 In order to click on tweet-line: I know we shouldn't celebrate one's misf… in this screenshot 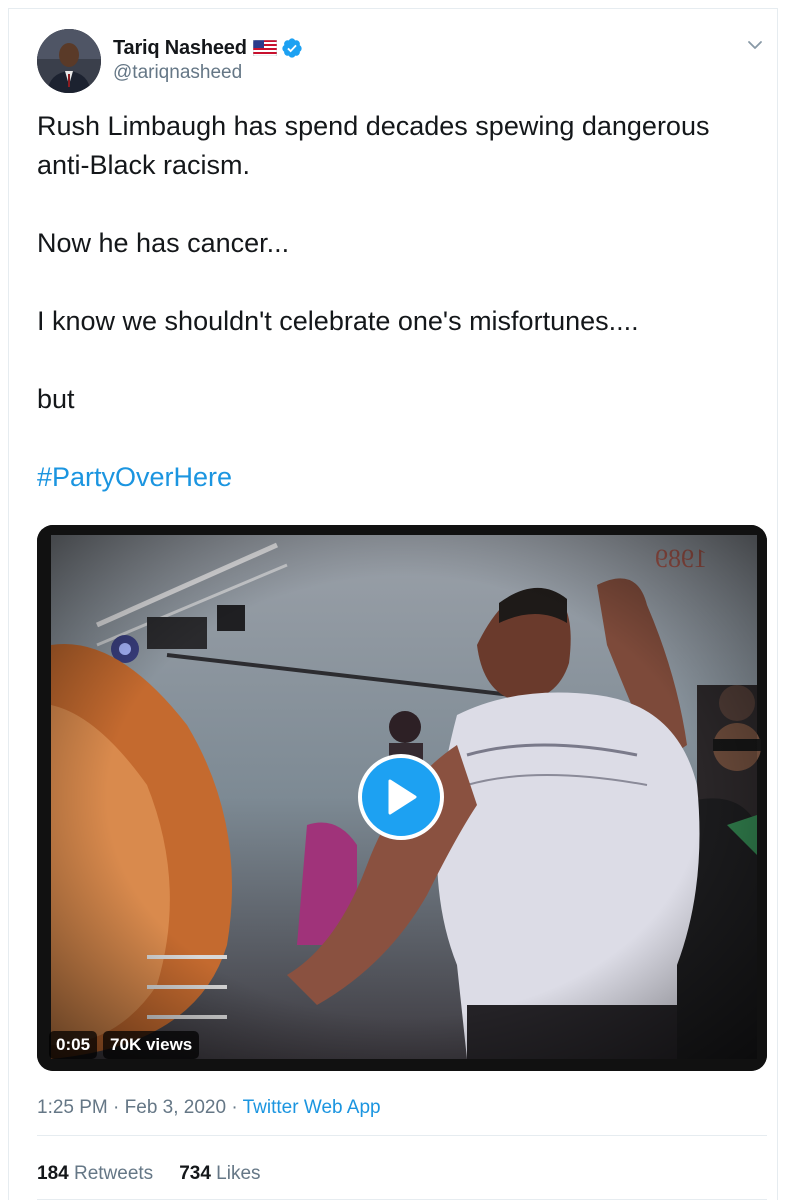, I will do `click(338, 321)`.